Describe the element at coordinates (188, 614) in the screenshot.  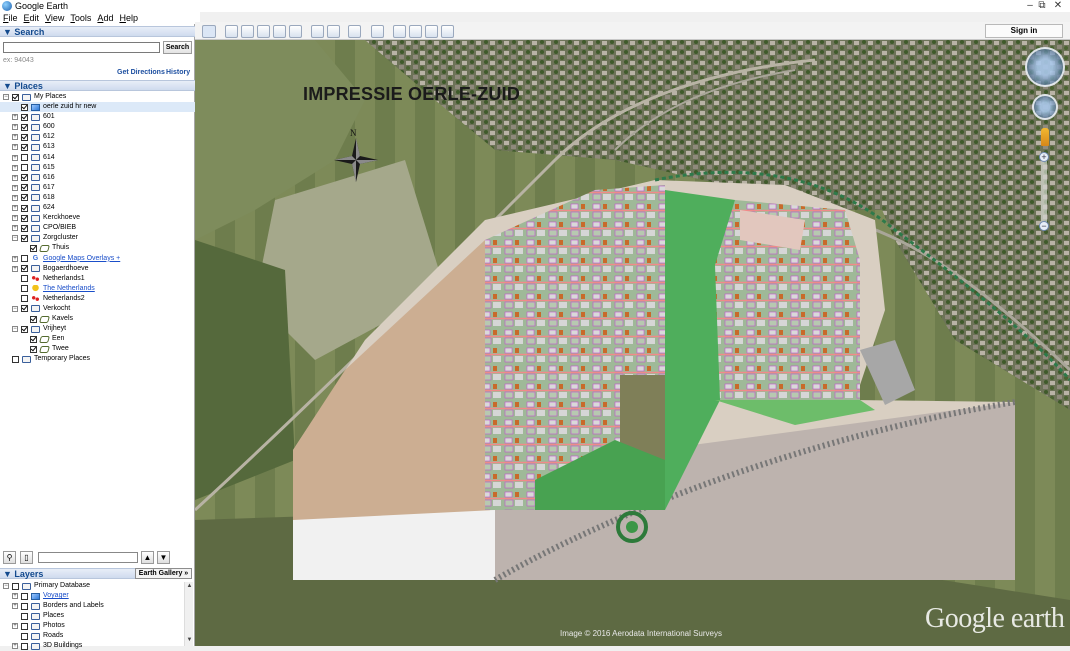
I see `layers-scrollbar: ▲ ▼` at that location.